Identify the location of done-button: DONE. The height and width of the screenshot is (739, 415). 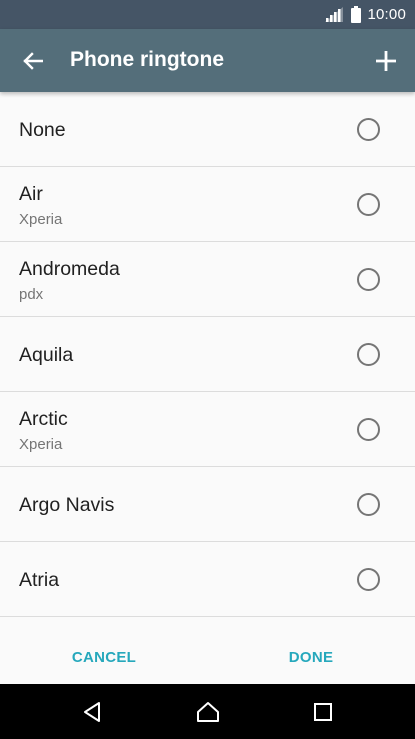
(311, 657).